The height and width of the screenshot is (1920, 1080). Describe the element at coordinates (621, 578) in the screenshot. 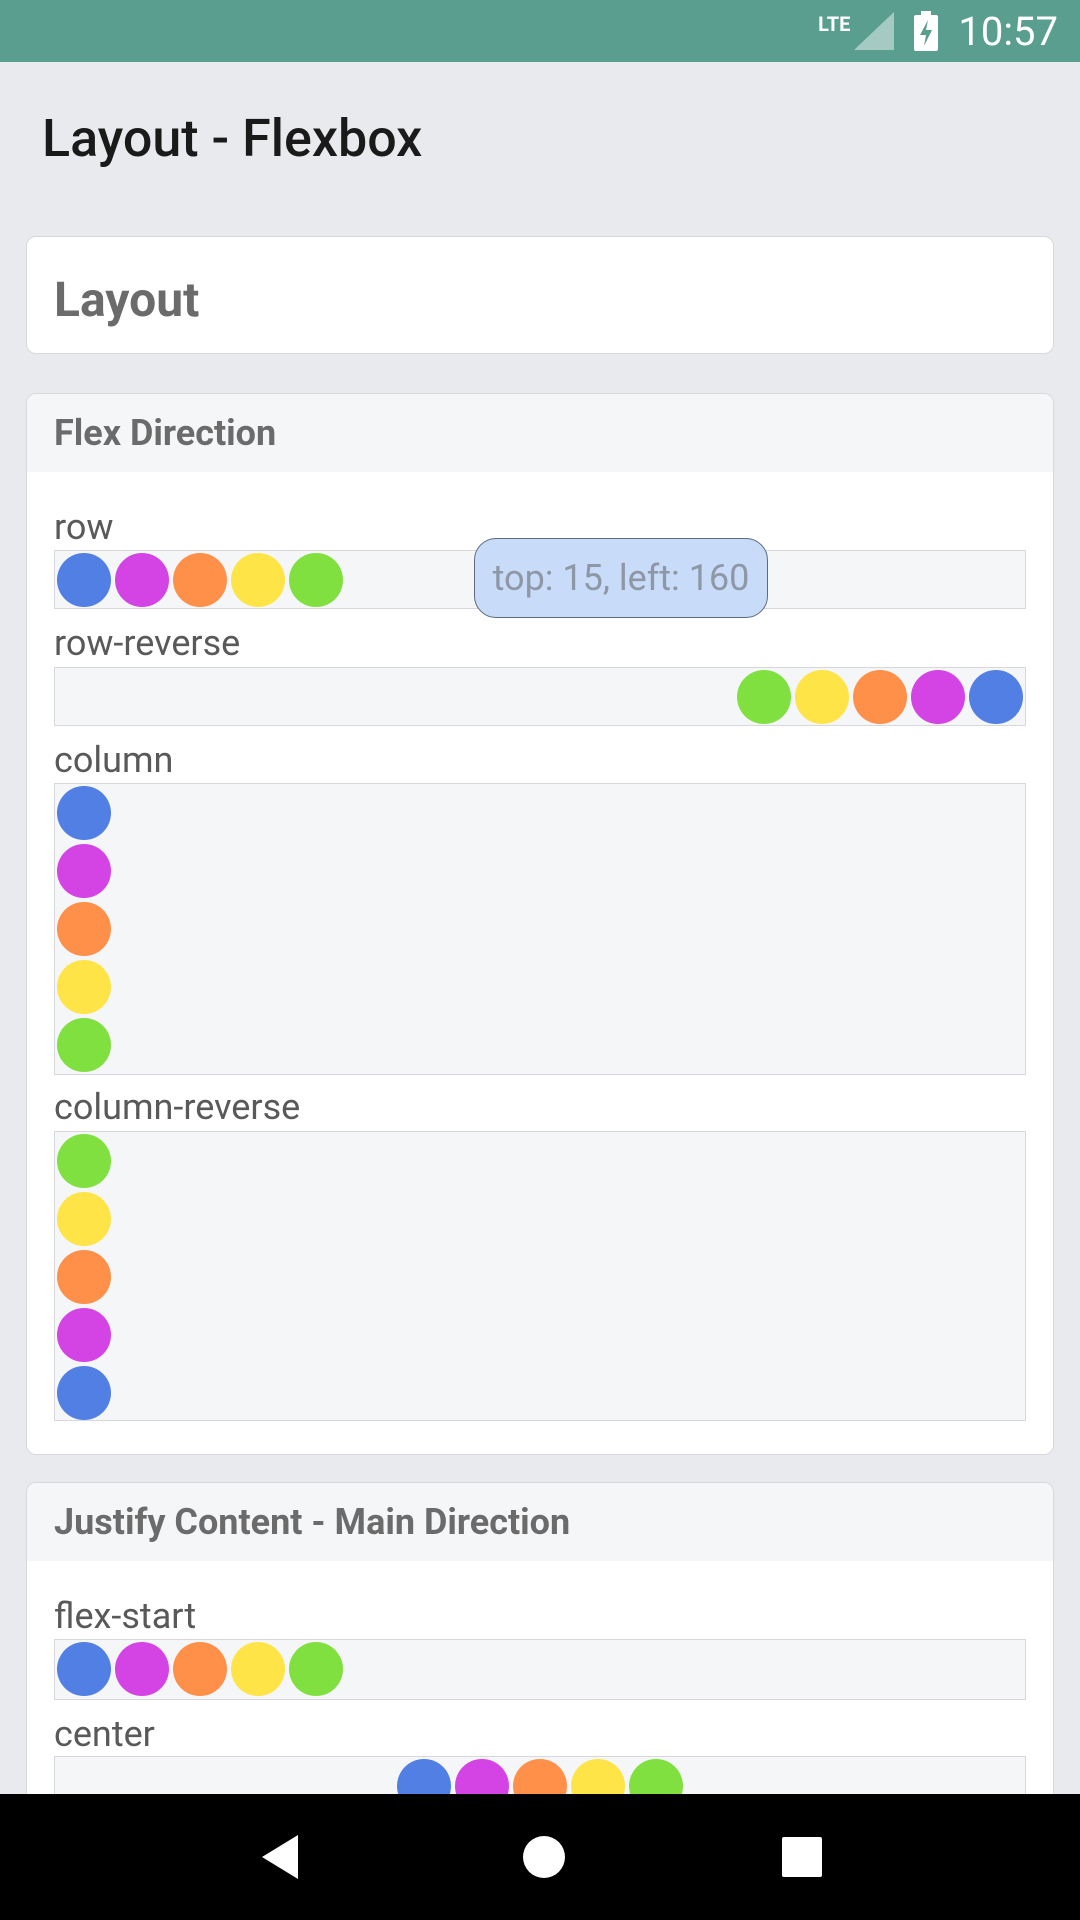

I see `position-tooltip: top: 15, left: 160` at that location.